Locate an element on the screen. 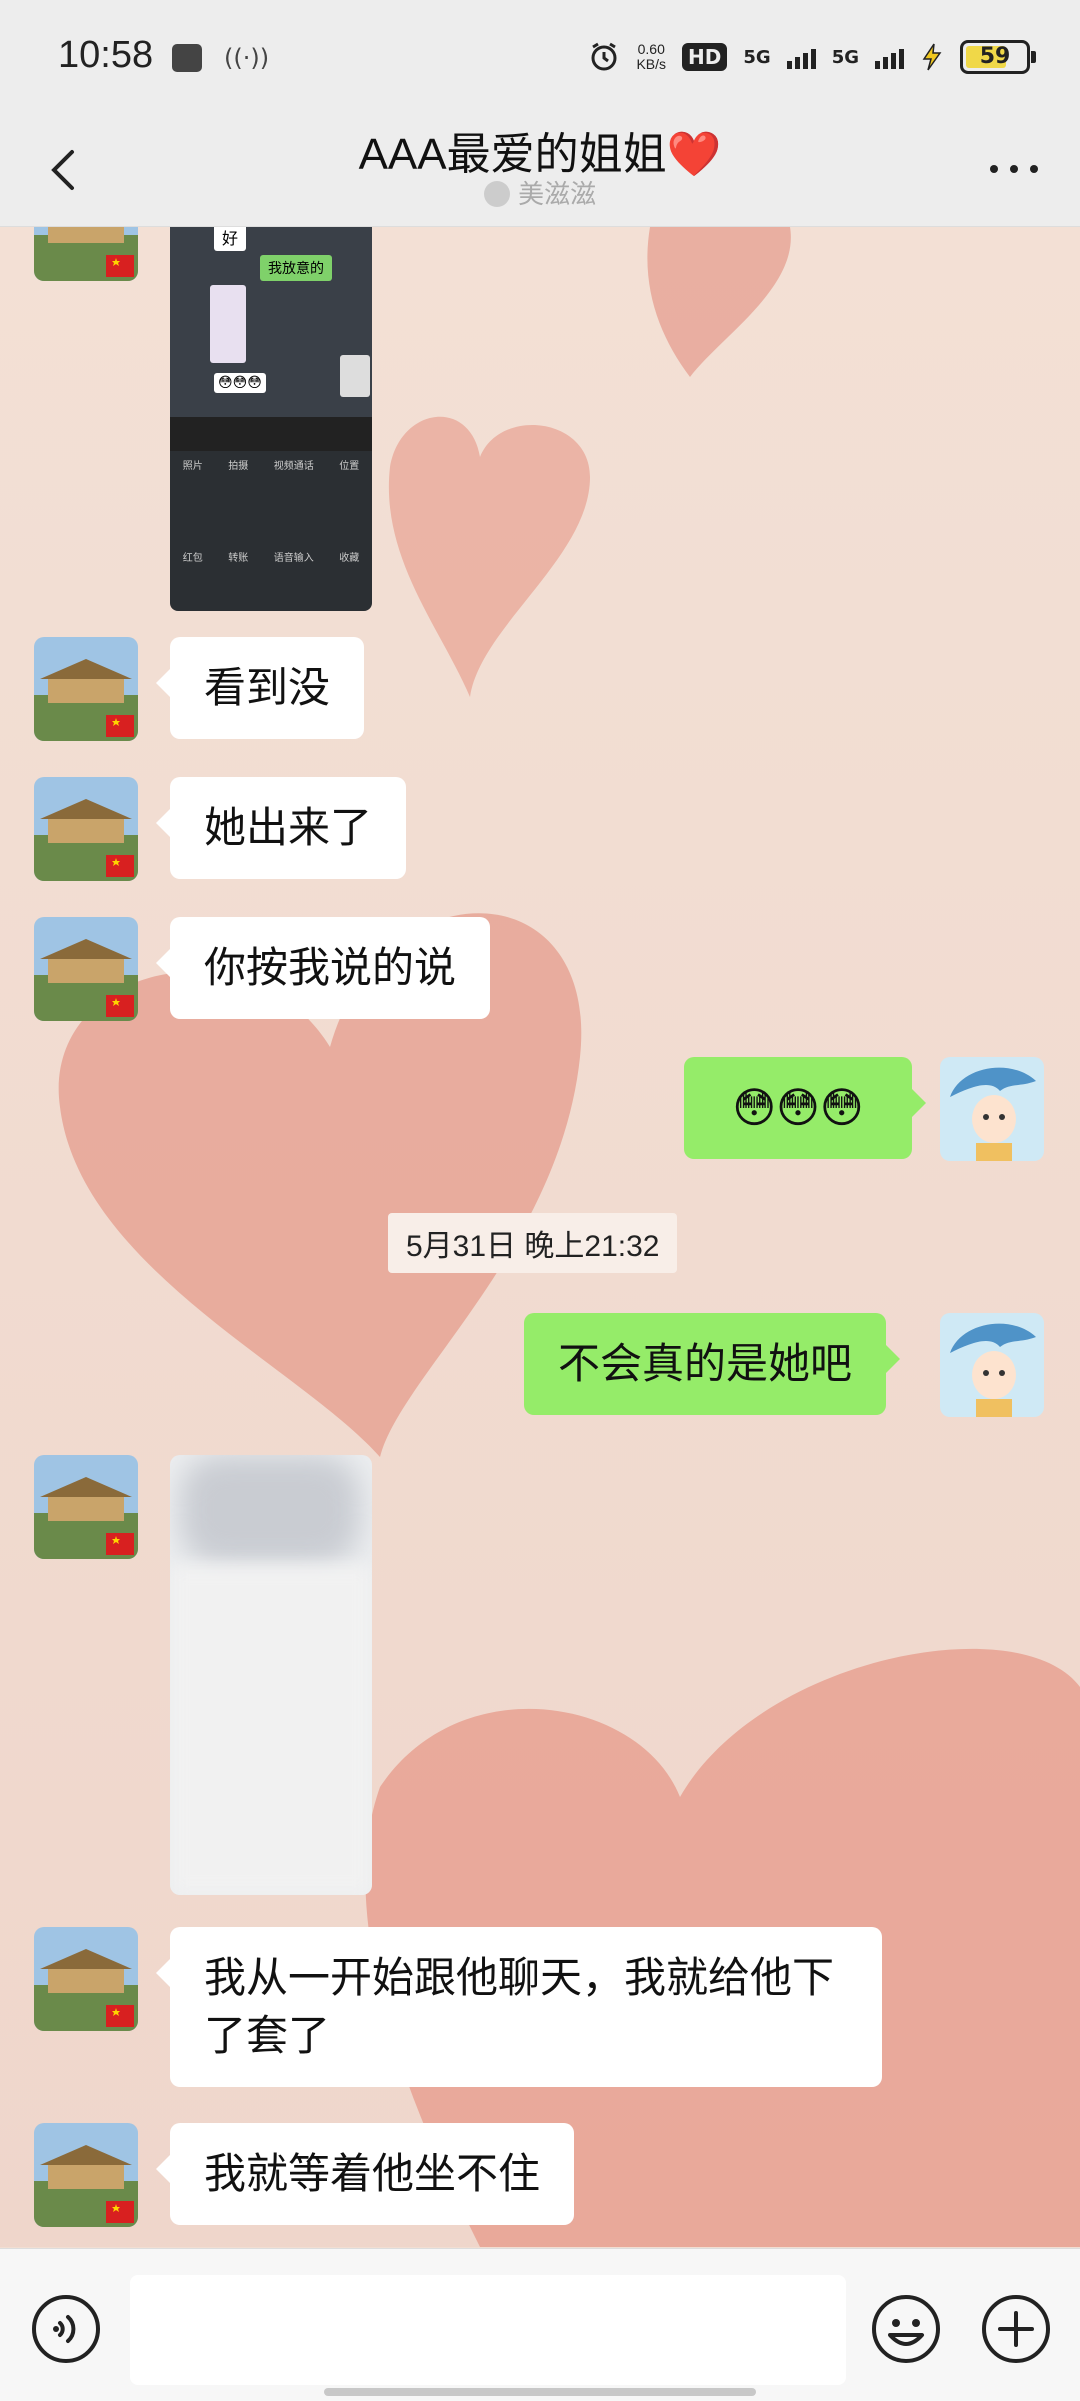 Image resolution: width=1080 pixels, height=2401 pixels. emoji-icon is located at coordinates (906, 2329).